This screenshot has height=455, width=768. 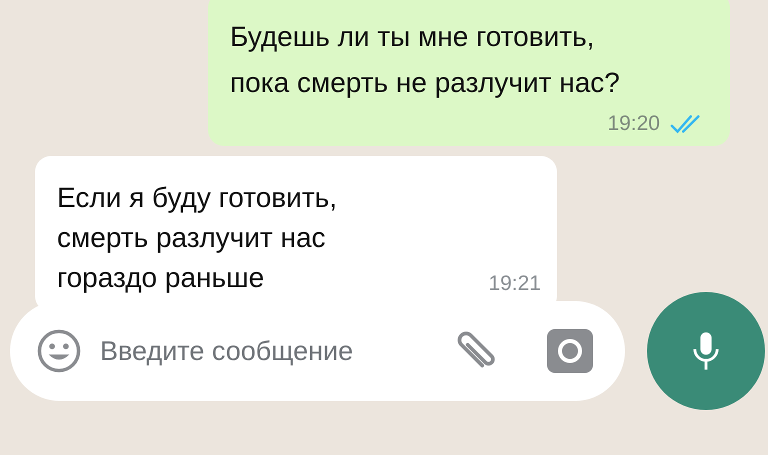 I want to click on camera-icon, so click(x=570, y=351).